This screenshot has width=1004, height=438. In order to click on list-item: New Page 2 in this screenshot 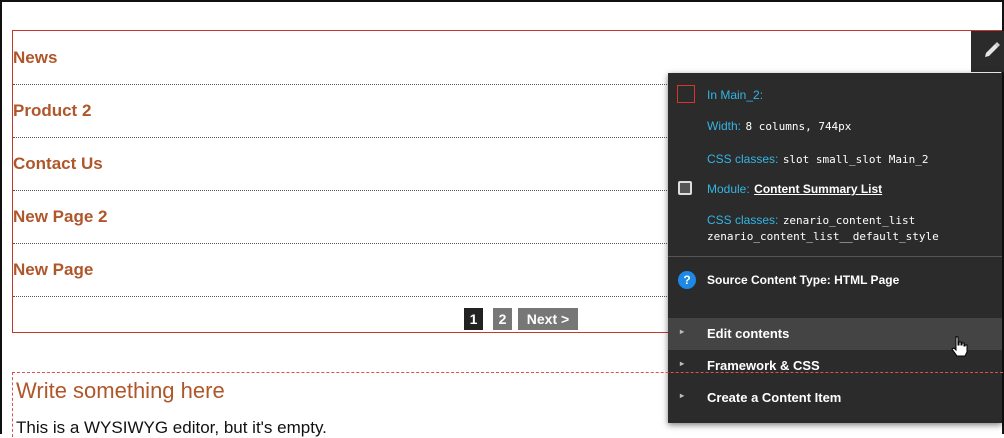, I will do `click(343, 217)`.